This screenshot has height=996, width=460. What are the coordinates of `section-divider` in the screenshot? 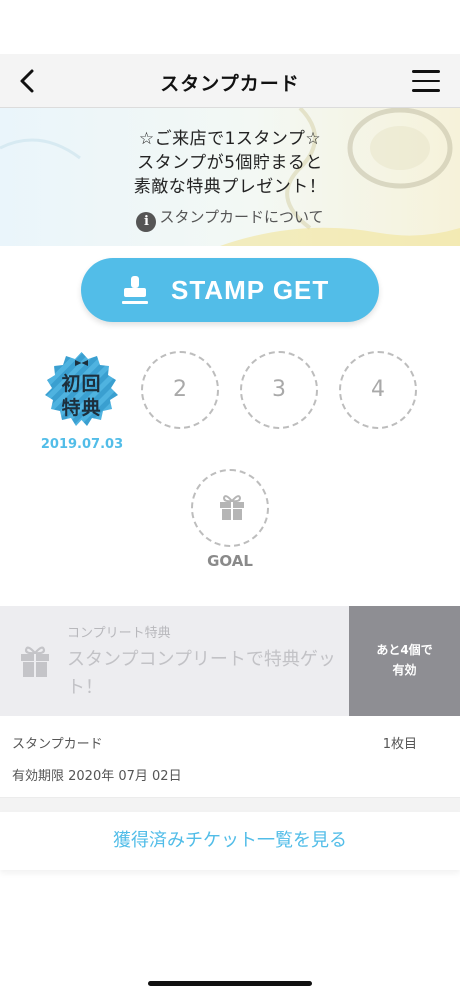 It's located at (230, 805).